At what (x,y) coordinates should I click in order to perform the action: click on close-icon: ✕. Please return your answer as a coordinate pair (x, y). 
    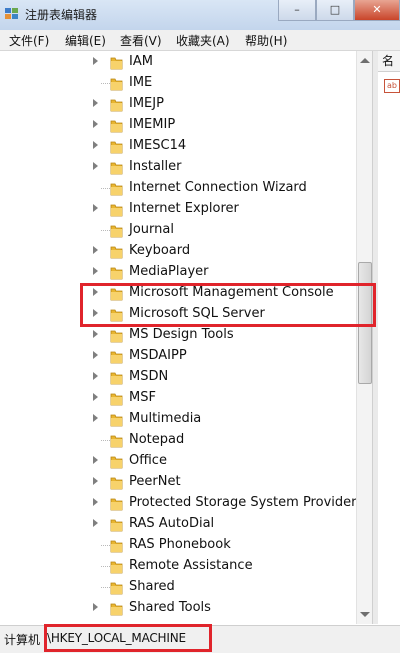
    Looking at the image, I should click on (377, 10).